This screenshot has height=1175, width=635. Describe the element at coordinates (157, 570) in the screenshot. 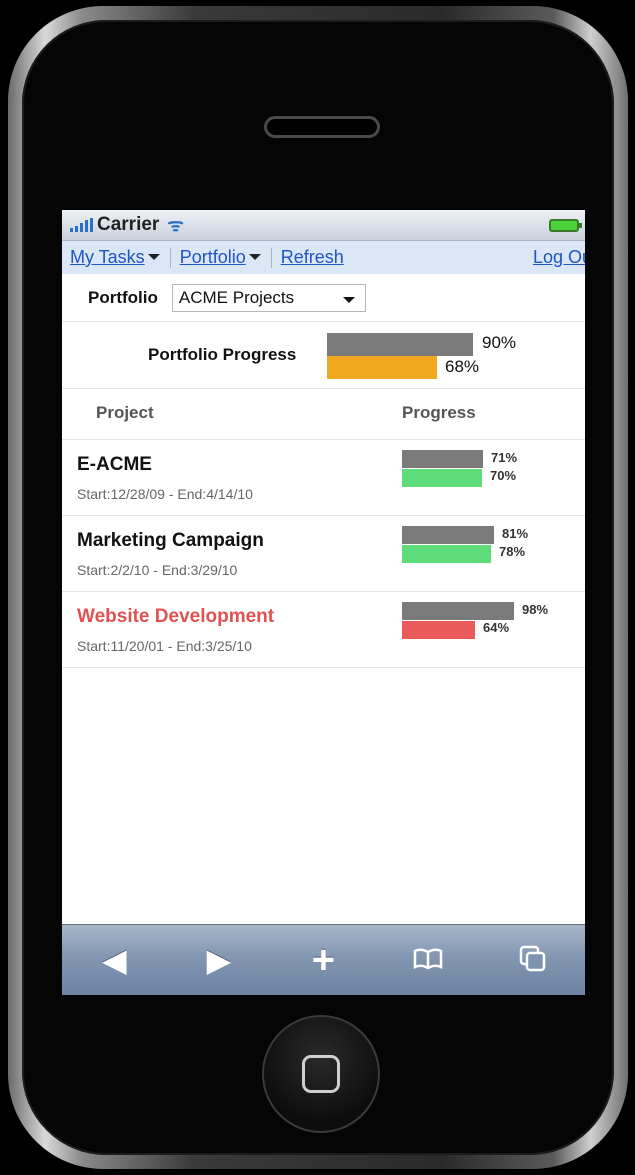

I see `project-dates: Start:2/2/10 - End:3/29/10` at that location.